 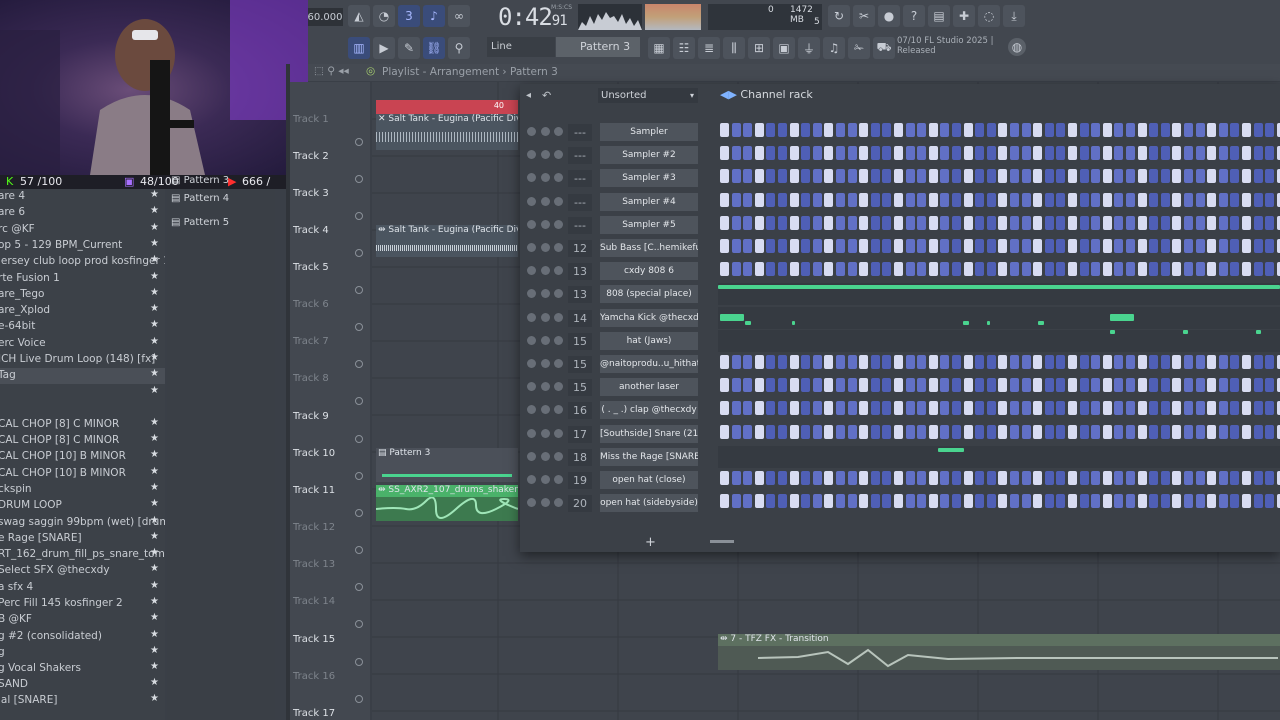 What do you see at coordinates (330, 280) in the screenshot?
I see `track-header: Track 5` at bounding box center [330, 280].